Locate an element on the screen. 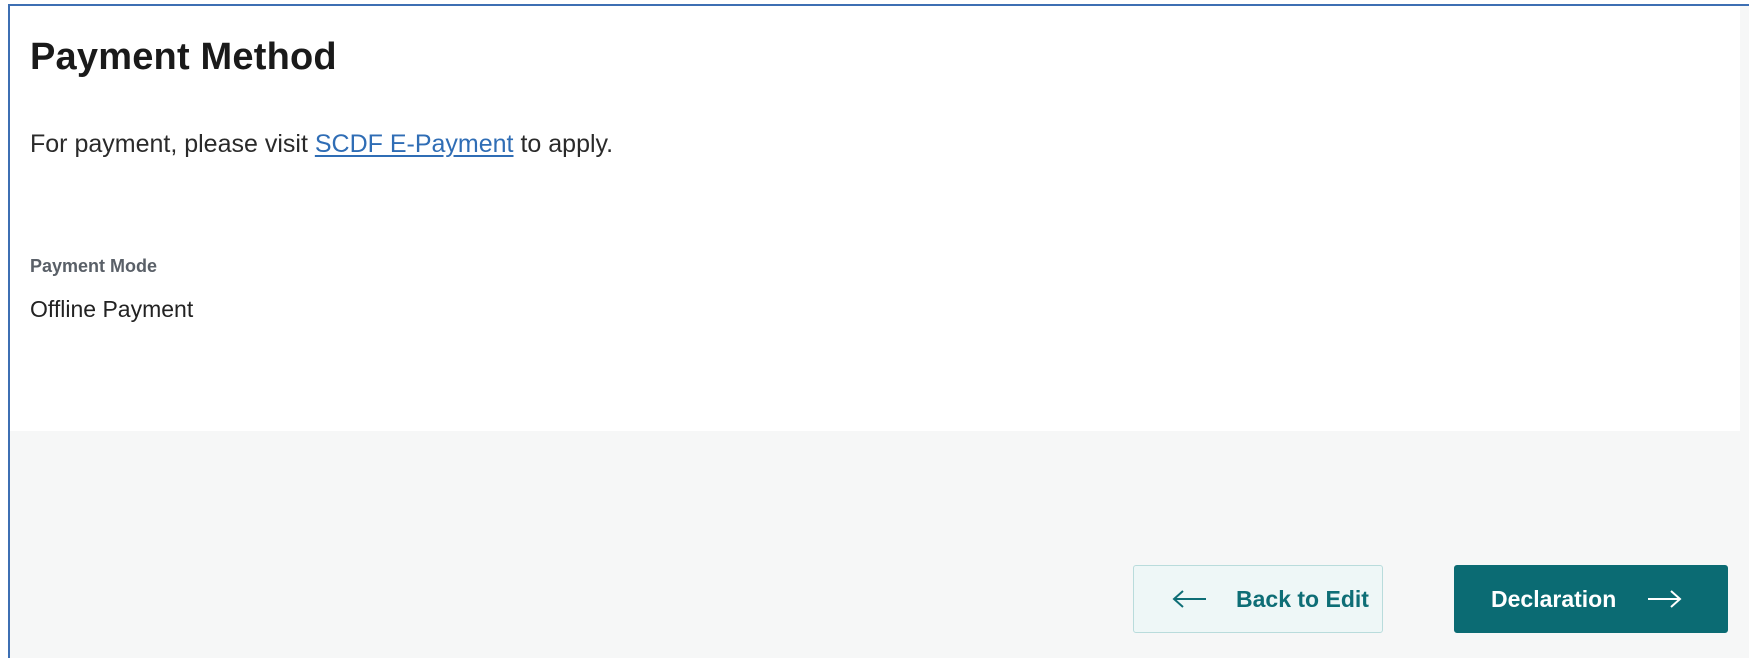 This screenshot has height=658, width=1749. declaration-button: Declaration is located at coordinates (1591, 599).